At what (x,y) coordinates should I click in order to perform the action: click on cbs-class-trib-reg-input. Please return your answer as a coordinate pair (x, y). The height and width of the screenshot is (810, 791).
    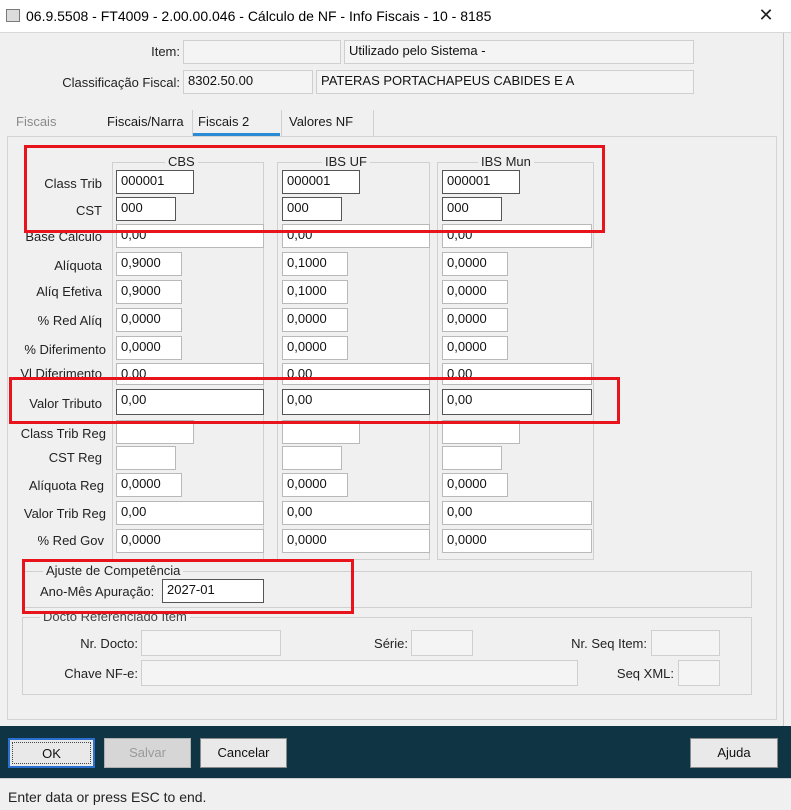
    Looking at the image, I should click on (155, 432).